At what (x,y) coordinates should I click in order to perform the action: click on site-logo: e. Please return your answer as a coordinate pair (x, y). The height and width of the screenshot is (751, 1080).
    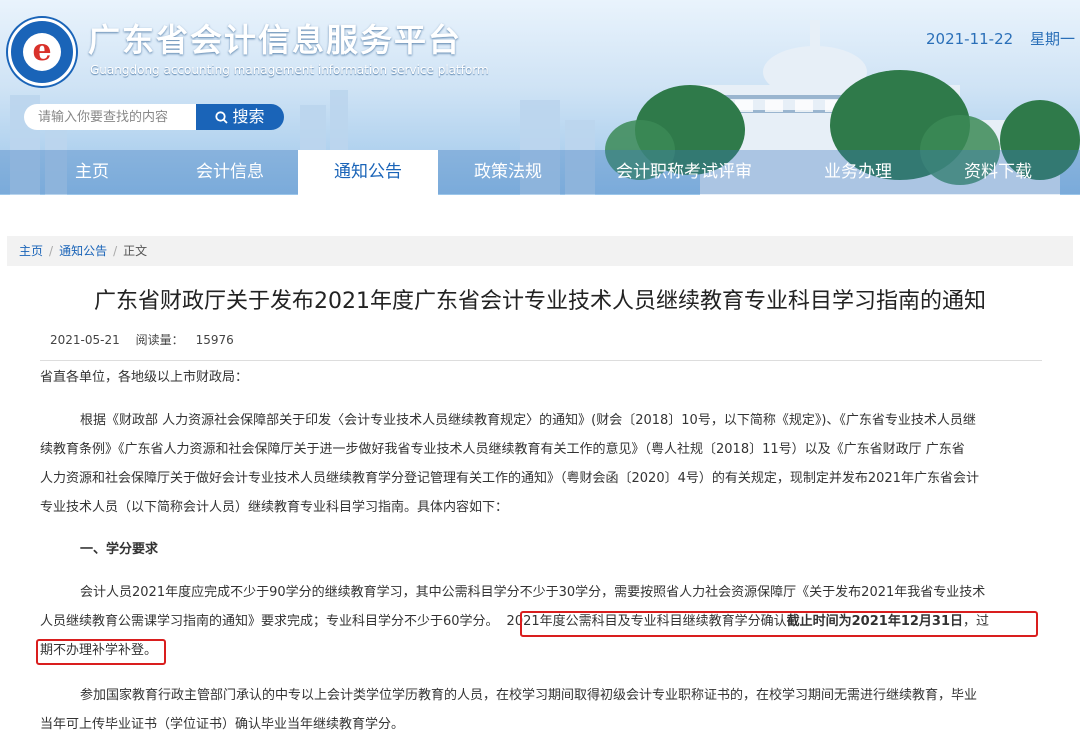
    Looking at the image, I should click on (42, 52).